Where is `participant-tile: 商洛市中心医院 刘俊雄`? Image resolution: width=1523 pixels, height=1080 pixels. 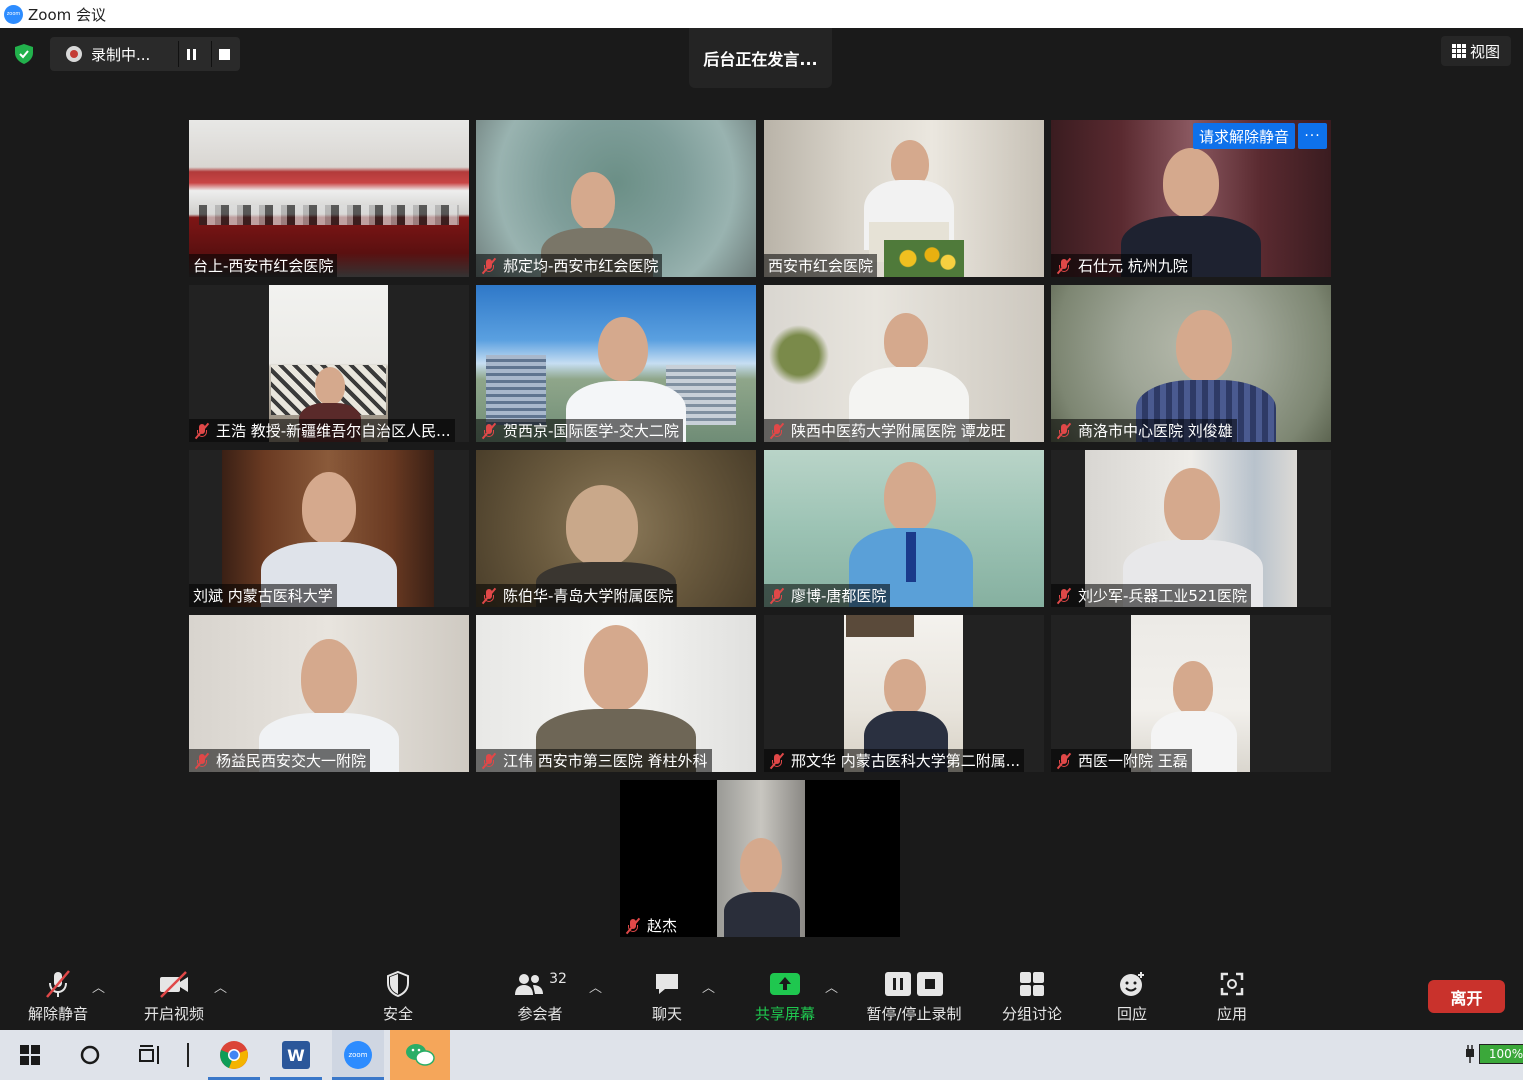
participant-tile: 商洛市中心医院 刘俊雄 is located at coordinates (1191, 363).